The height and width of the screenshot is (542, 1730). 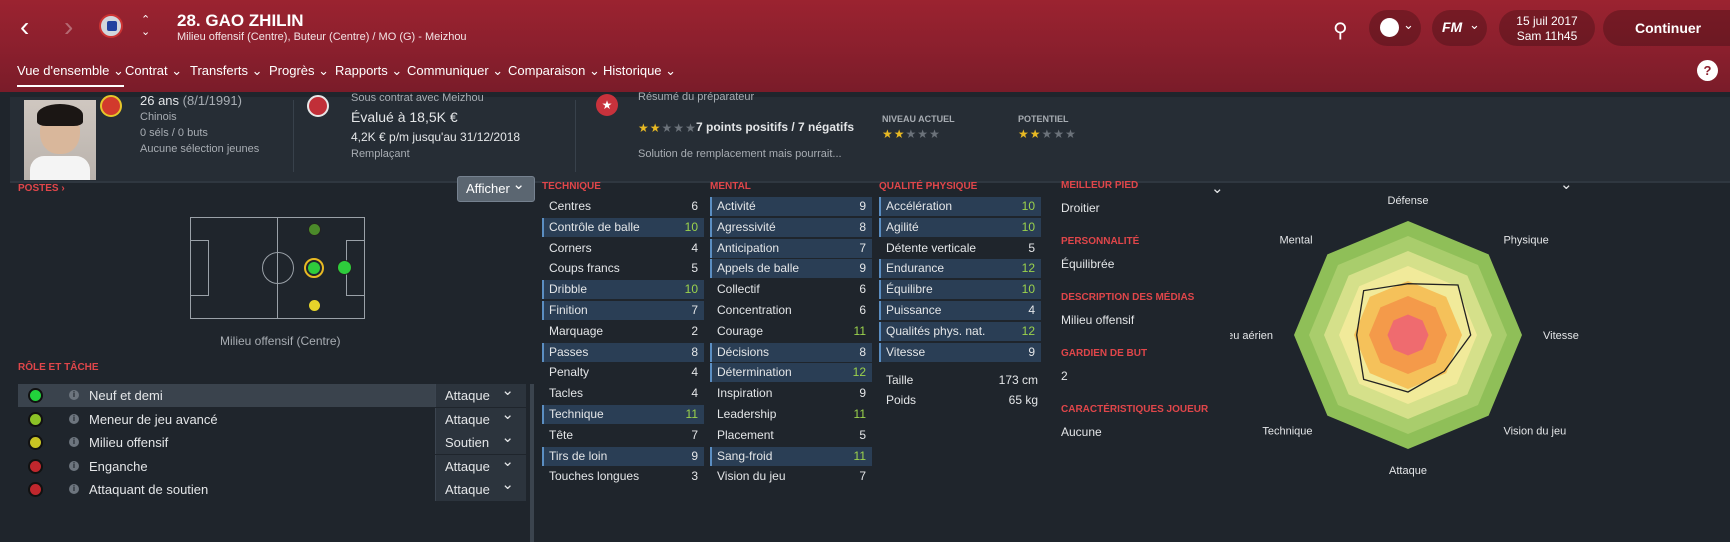 What do you see at coordinates (480, 487) in the screenshot?
I see `duty-dropdown: Attaque` at bounding box center [480, 487].